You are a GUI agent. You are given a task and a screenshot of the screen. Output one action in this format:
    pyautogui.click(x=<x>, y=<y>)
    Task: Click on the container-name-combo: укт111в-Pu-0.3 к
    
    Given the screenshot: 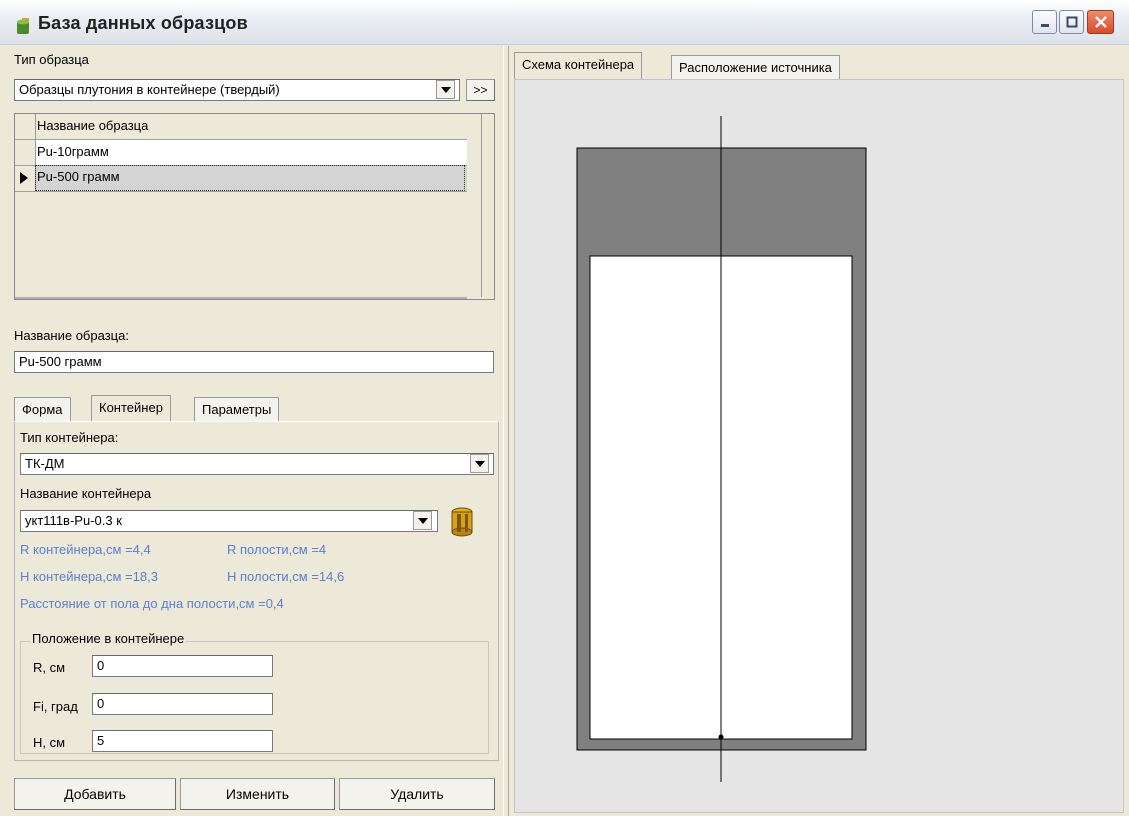 What is the action you would take?
    pyautogui.click(x=229, y=521)
    